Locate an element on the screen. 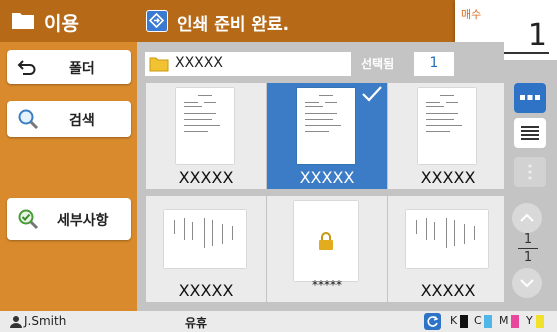 The width and height of the screenshot is (557, 332). folder-button: 폴더 is located at coordinates (69, 67).